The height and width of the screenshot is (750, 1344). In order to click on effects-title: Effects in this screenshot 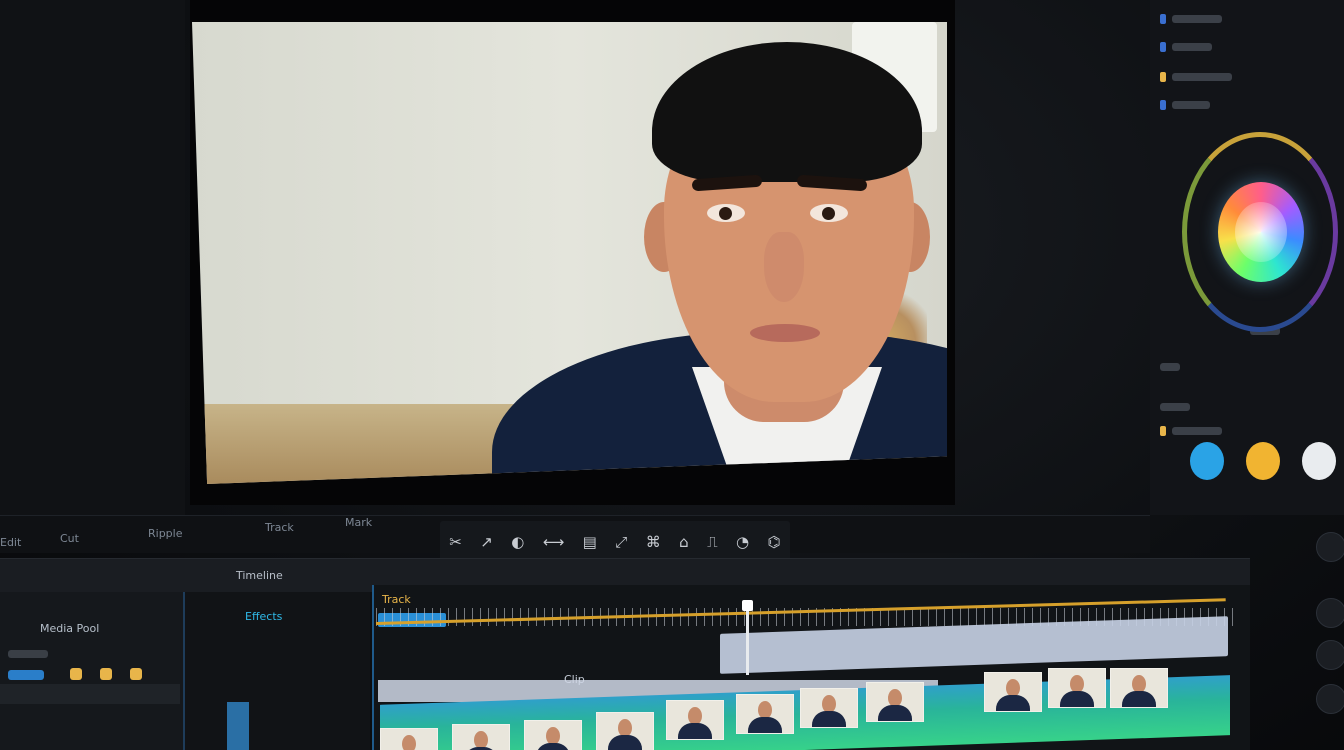, I will do `click(264, 616)`.